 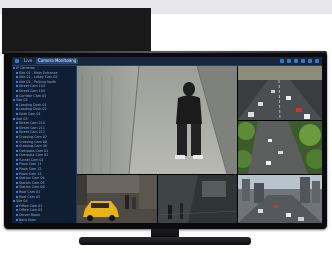 I want to click on sidebar-tree-item-label: Station Cam 04, so click(x=32, y=178).